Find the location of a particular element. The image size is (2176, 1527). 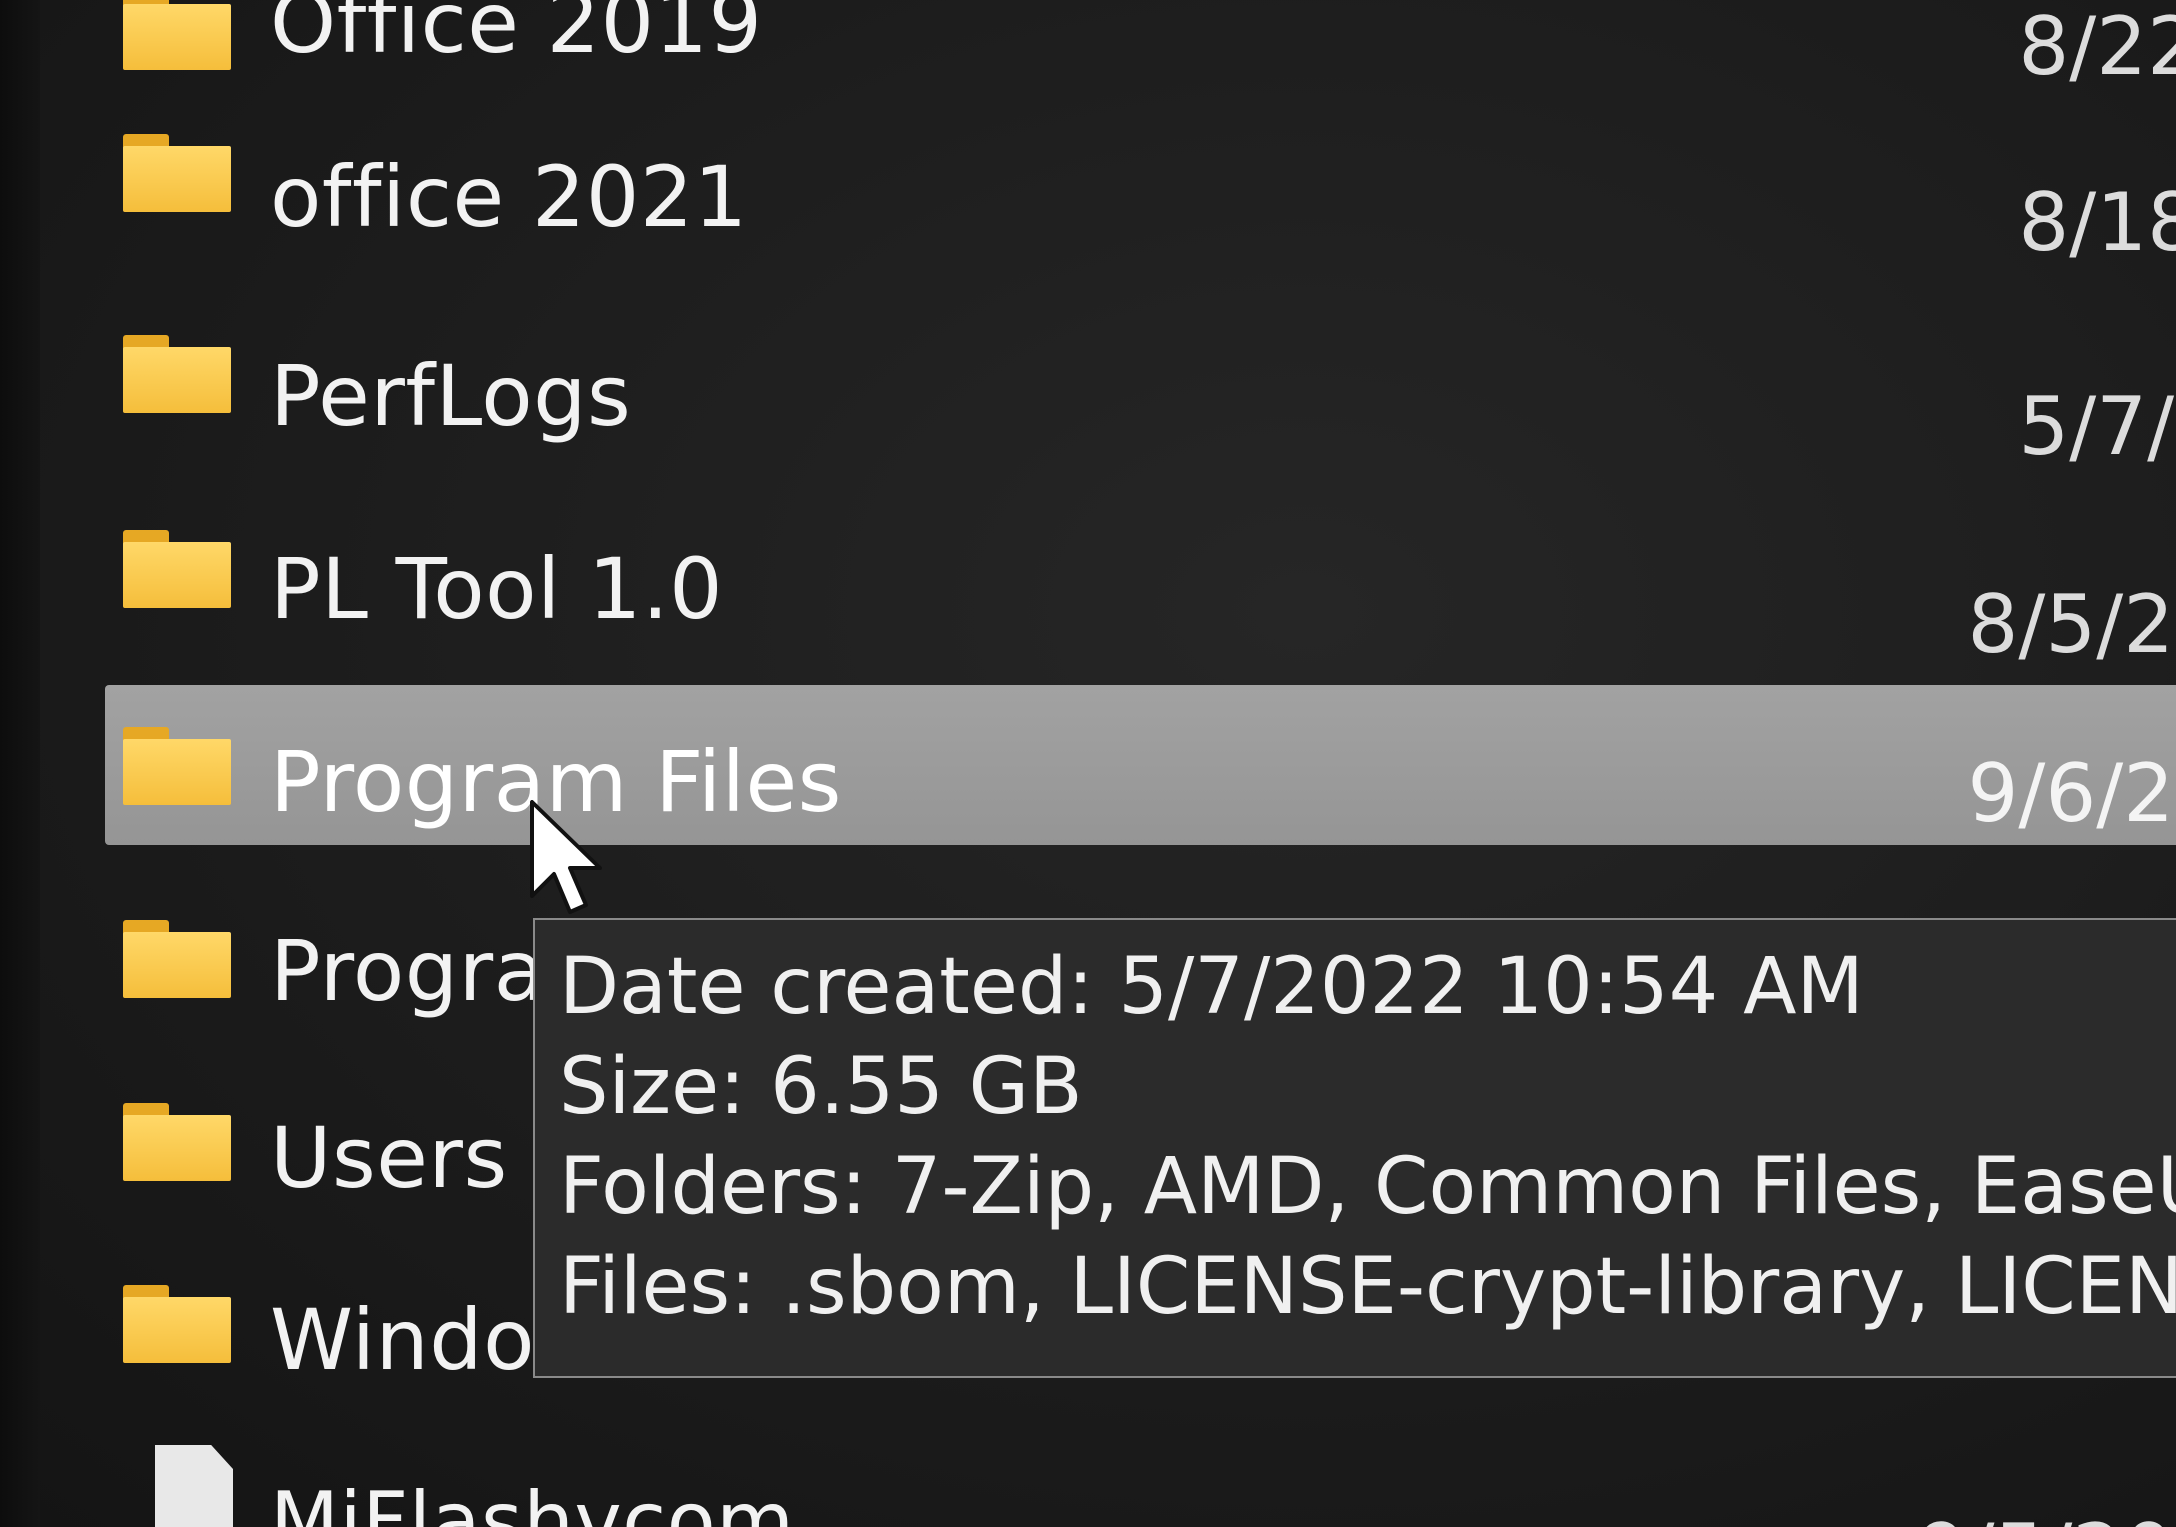

file-date-modified: 9/5/202 is located at coordinates (2046, 1517).